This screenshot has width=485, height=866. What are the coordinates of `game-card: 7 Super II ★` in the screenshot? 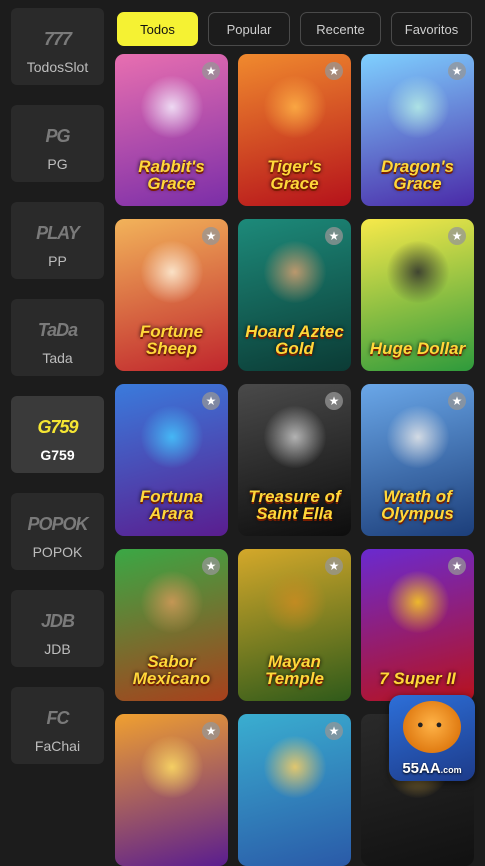 It's located at (417, 625).